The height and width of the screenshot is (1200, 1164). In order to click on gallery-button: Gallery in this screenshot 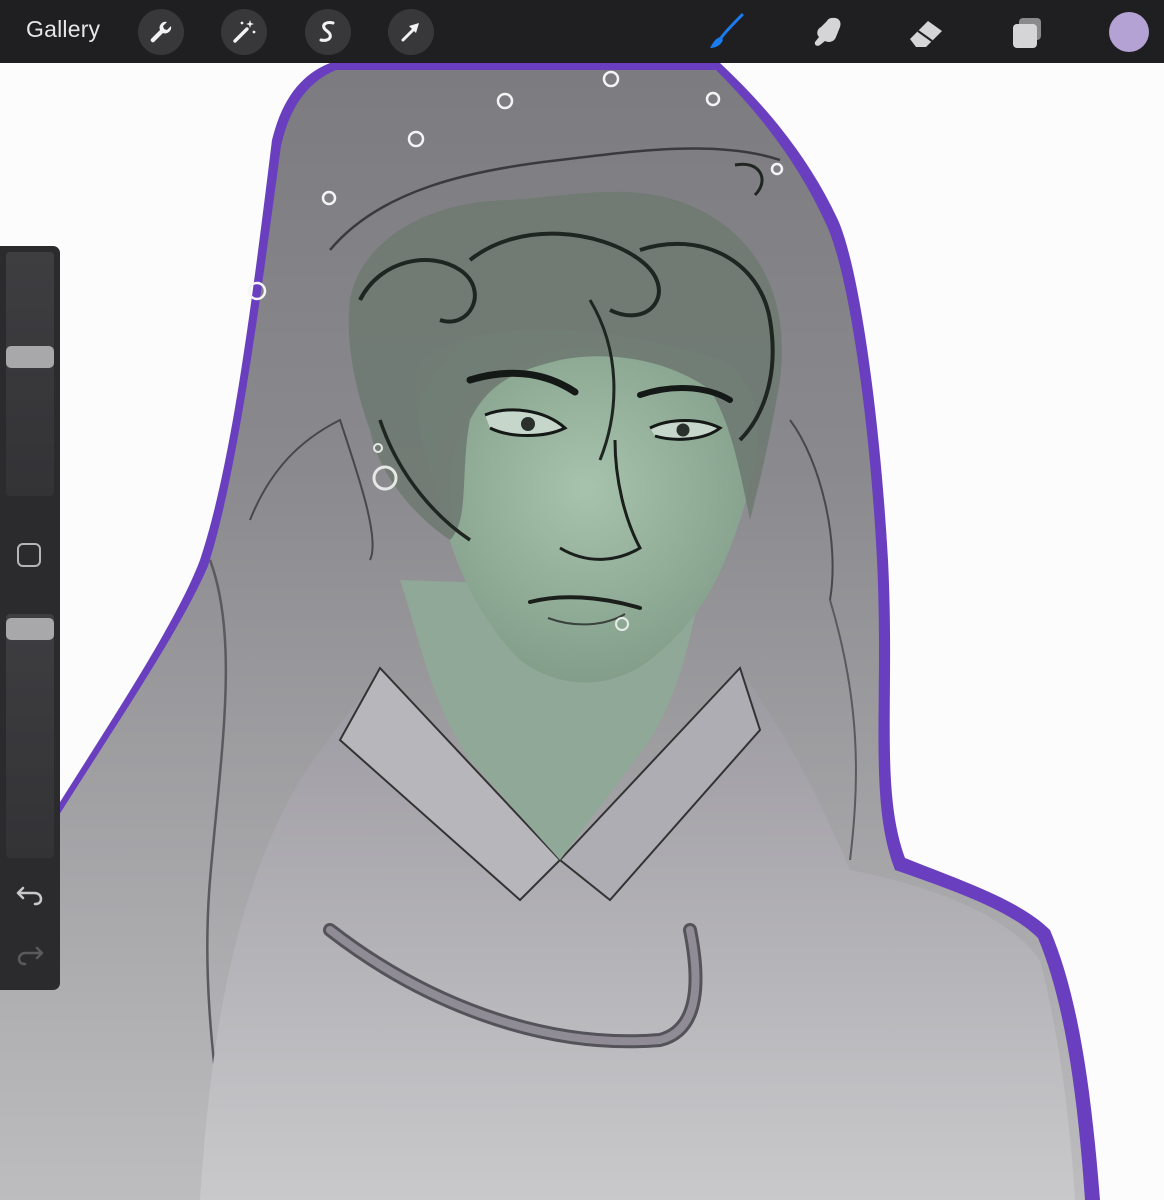, I will do `click(63, 29)`.